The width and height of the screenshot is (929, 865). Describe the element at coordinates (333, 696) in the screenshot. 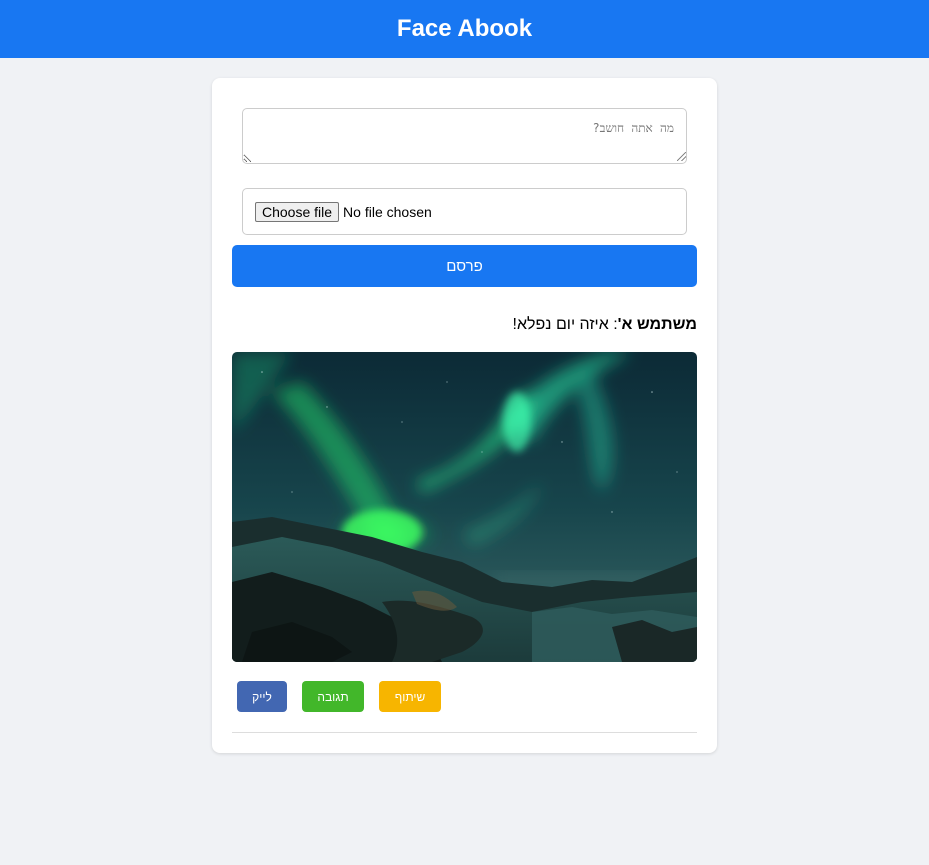

I see `comment-button: תגובה` at that location.